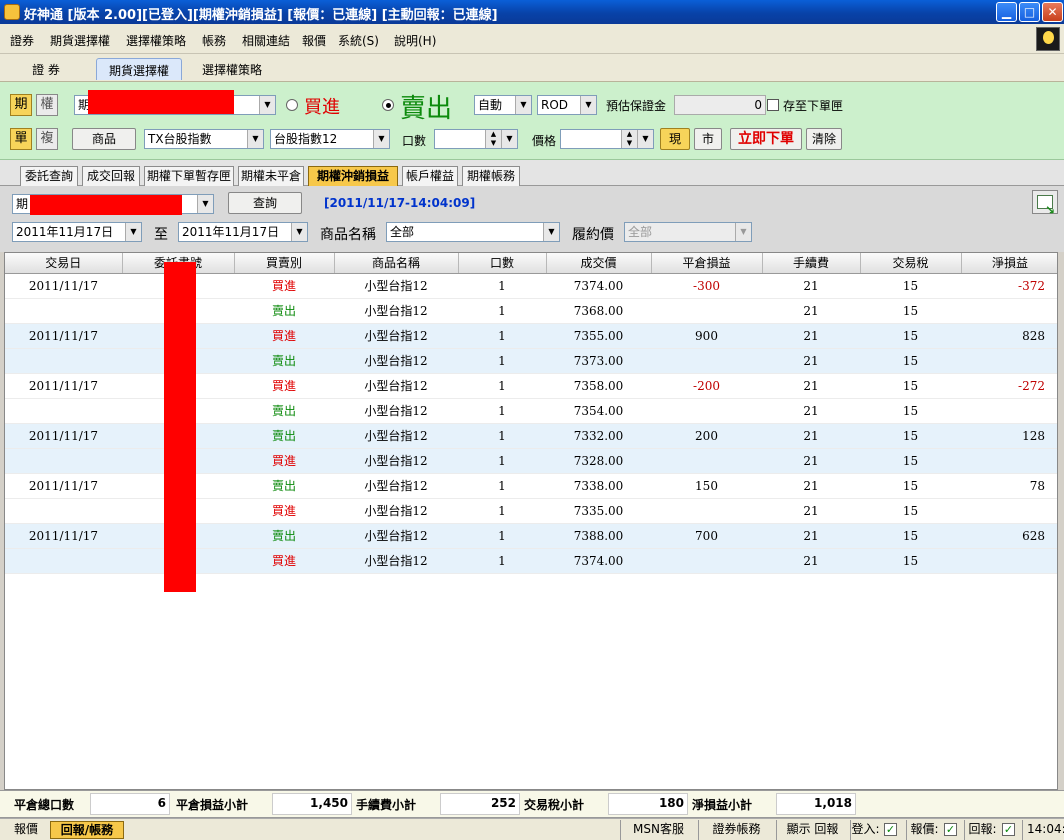 The height and width of the screenshot is (840, 1064). What do you see at coordinates (491, 176) in the screenshot?
I see `tab-account-records: 期權帳務` at bounding box center [491, 176].